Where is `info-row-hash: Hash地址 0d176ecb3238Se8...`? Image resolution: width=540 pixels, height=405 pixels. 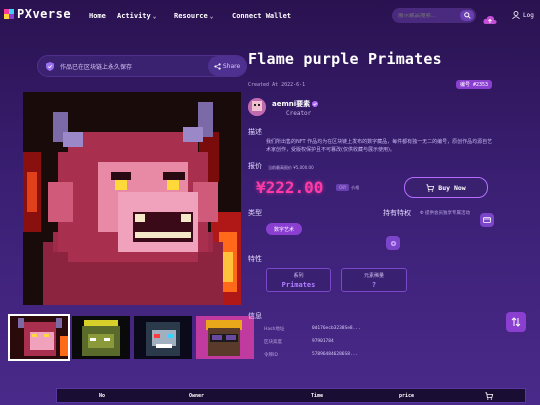
info-row-hash: Hash地址 0d176ecb3238Se8... is located at coordinates (312, 329).